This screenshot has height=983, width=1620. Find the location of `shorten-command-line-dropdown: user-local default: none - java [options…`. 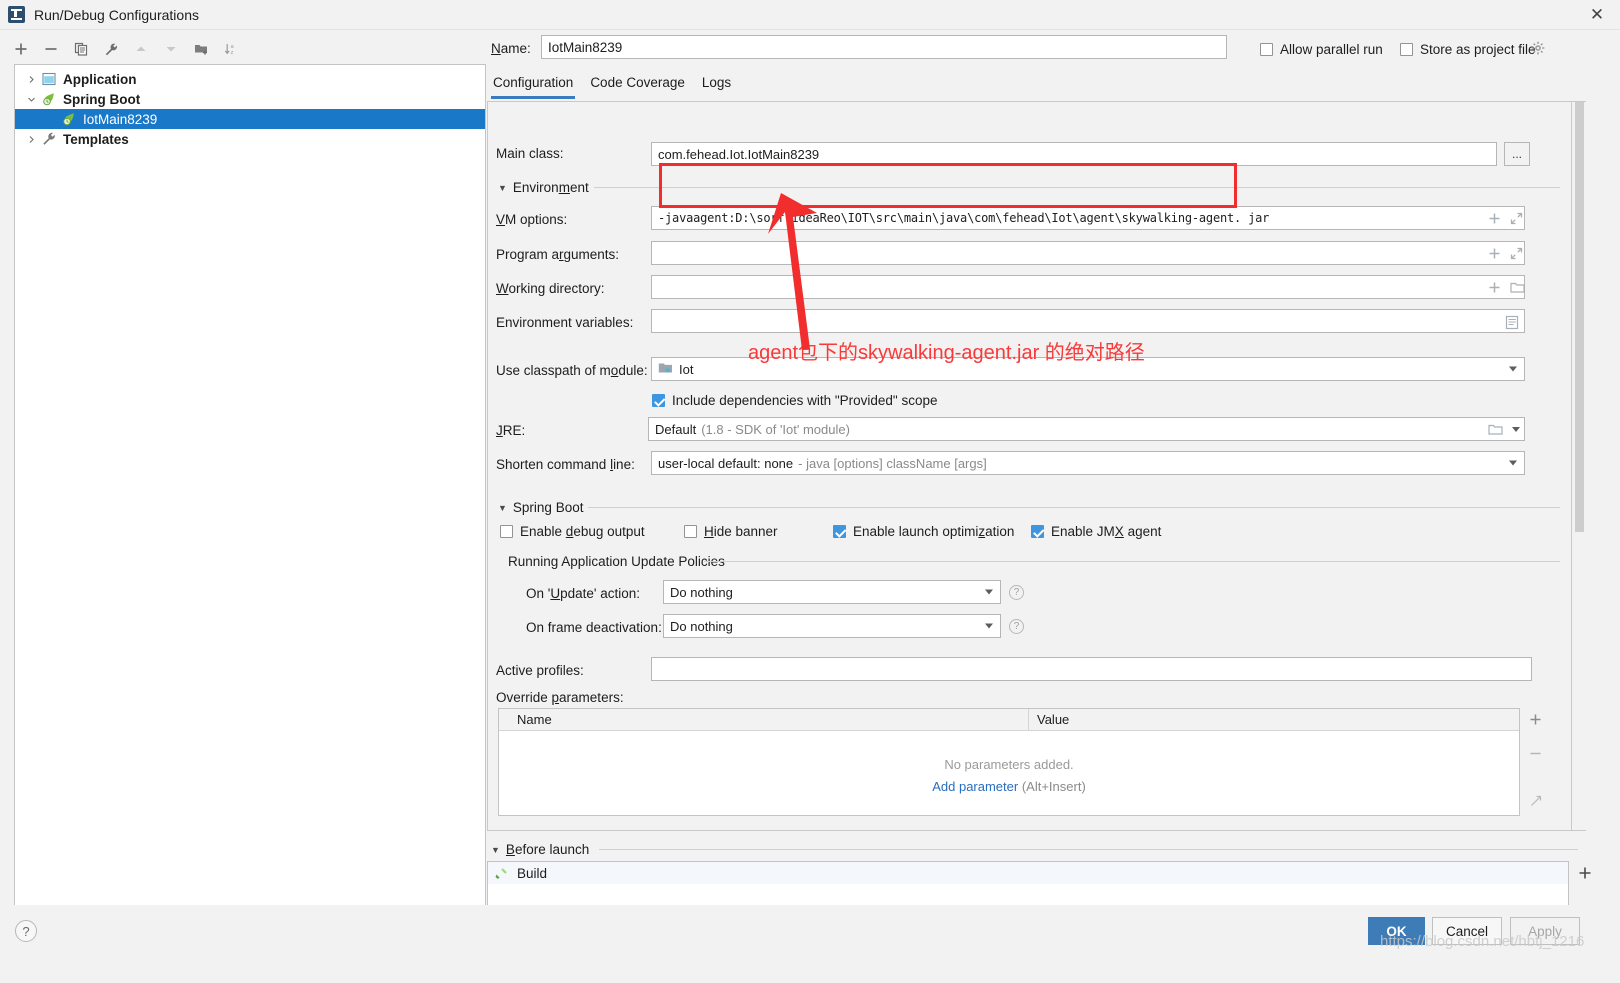

shorten-command-line-dropdown: user-local default: none - java [options… is located at coordinates (1088, 463).